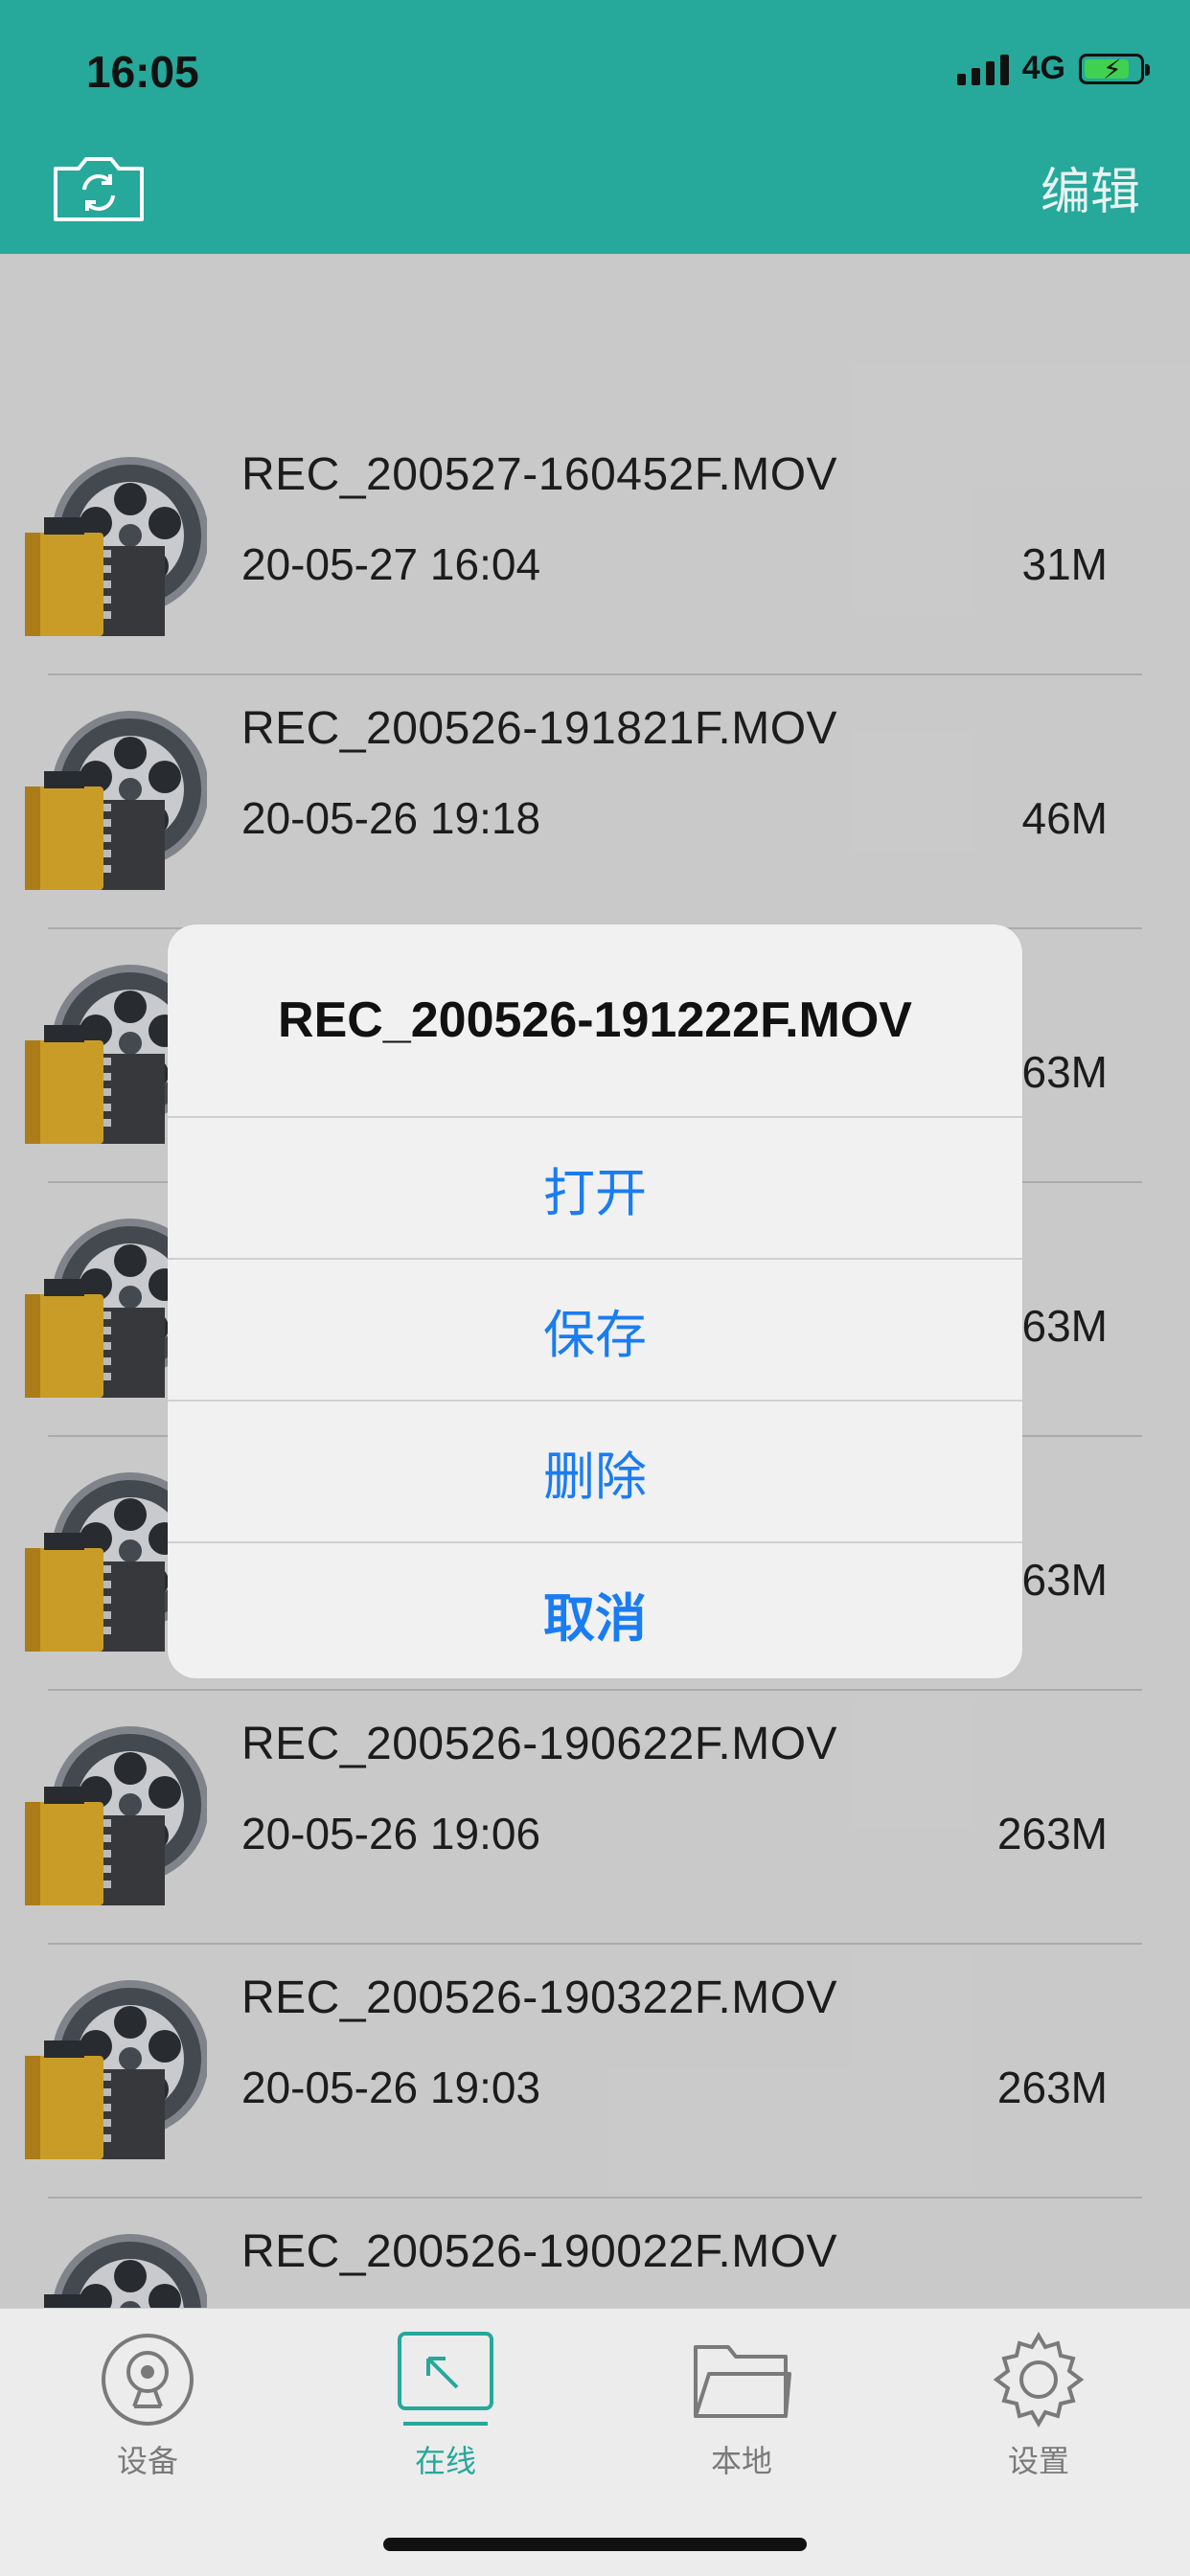  What do you see at coordinates (1091, 187) in the screenshot?
I see `edit-button: 编辑` at bounding box center [1091, 187].